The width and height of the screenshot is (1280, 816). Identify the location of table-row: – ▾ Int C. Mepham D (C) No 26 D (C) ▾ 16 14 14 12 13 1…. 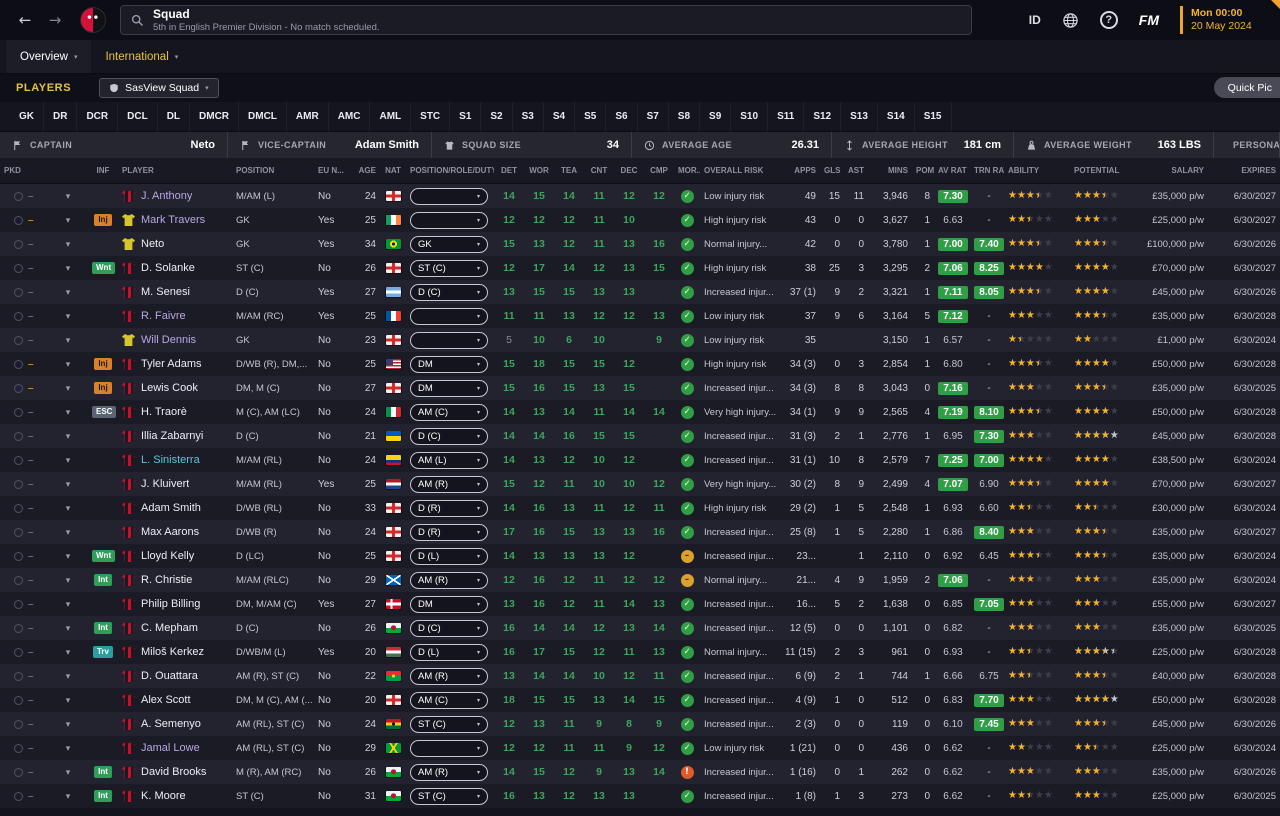
(640, 628).